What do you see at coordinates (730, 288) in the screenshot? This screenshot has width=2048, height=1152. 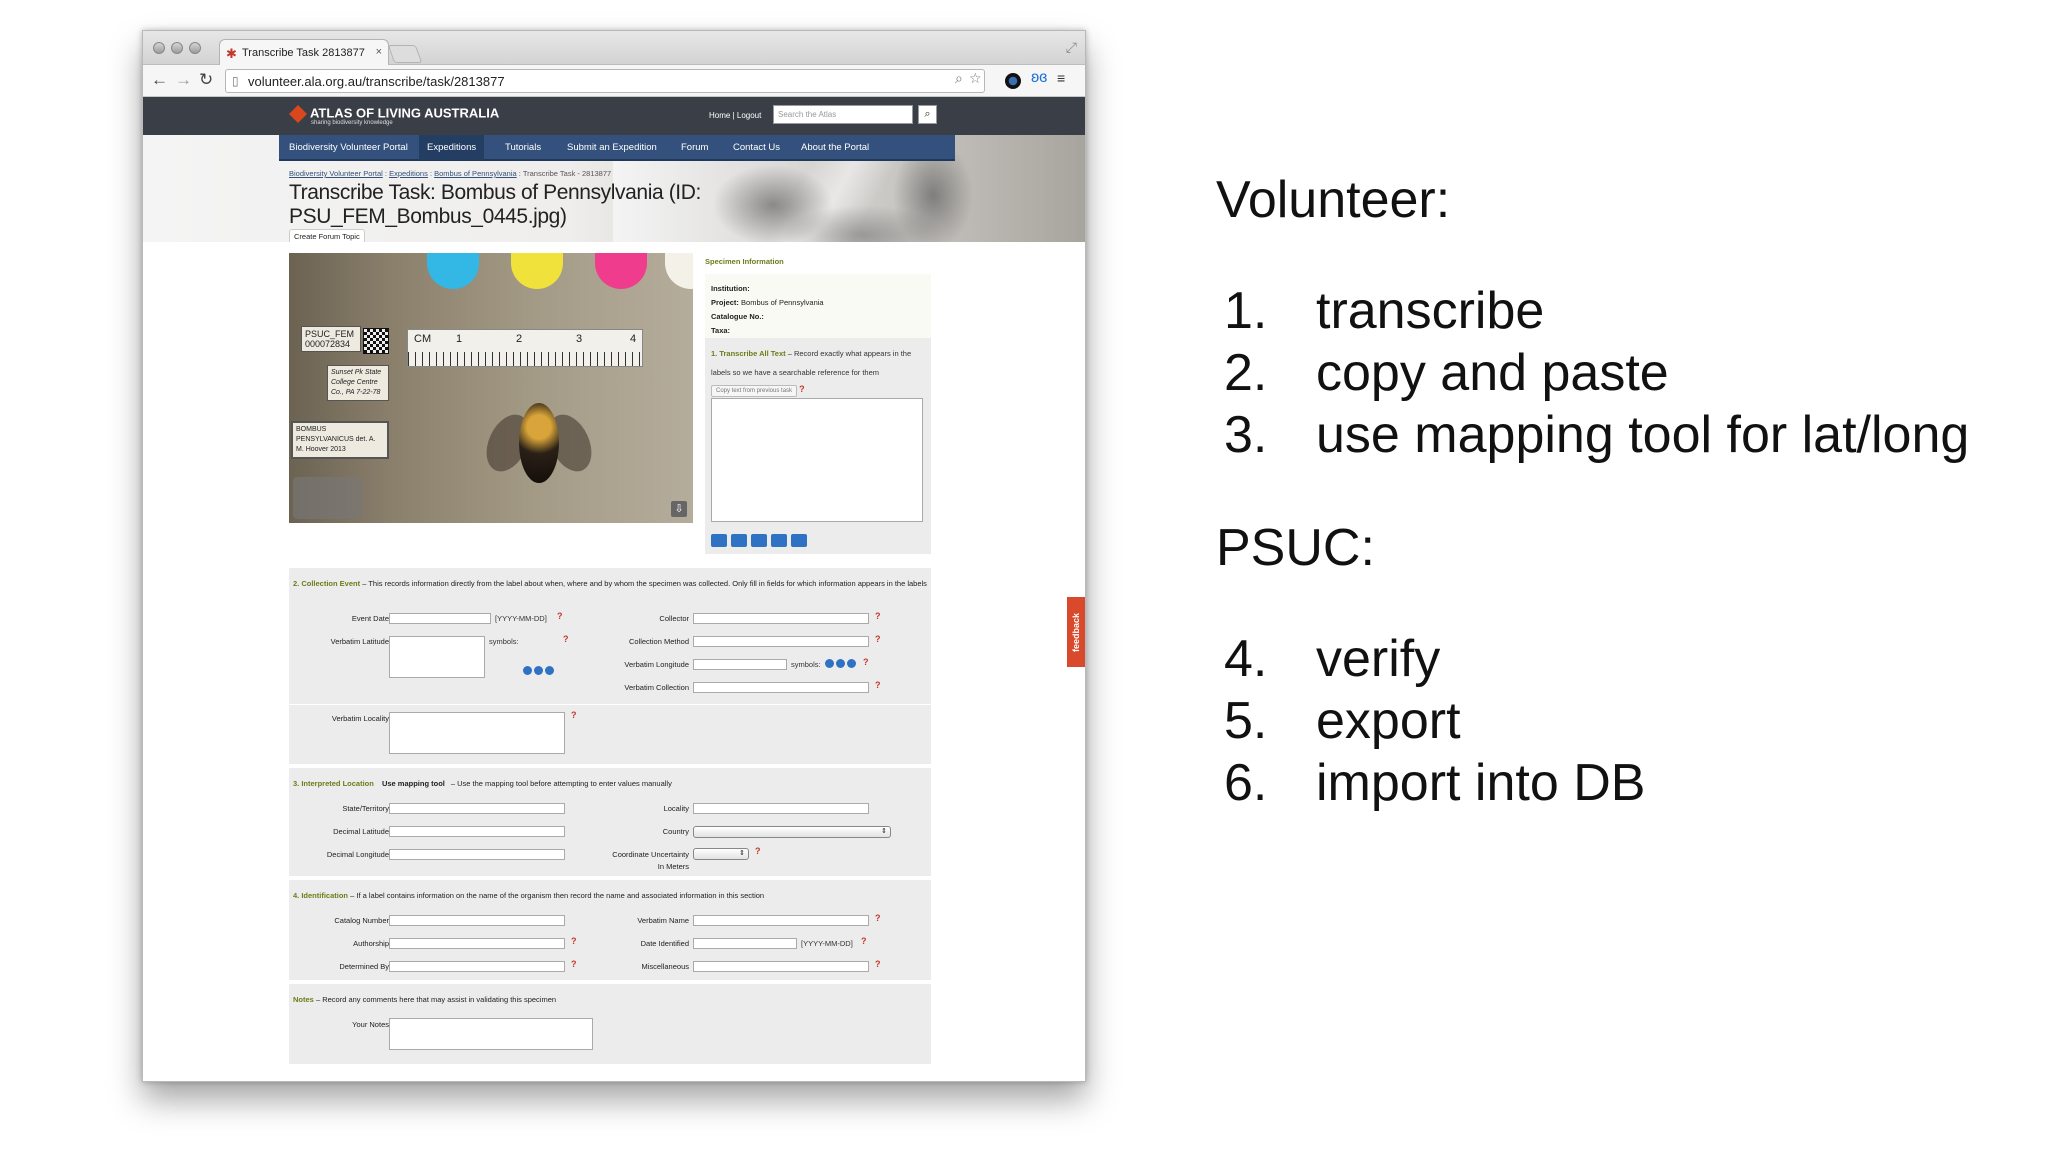 I see `institution-label: Institution:` at bounding box center [730, 288].